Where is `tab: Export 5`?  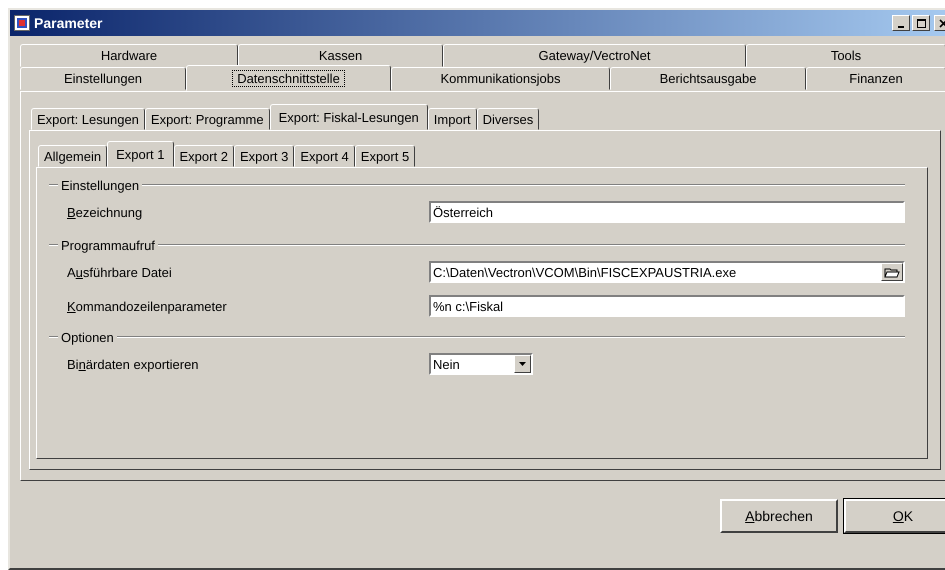
tab: Export 5 is located at coordinates (385, 156).